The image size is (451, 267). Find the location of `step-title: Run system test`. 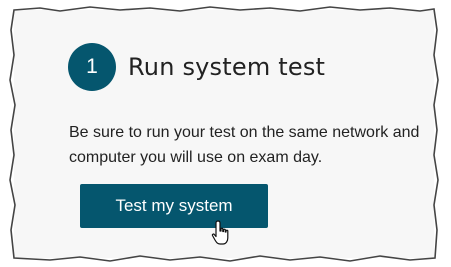

step-title: Run system test is located at coordinates (227, 67).